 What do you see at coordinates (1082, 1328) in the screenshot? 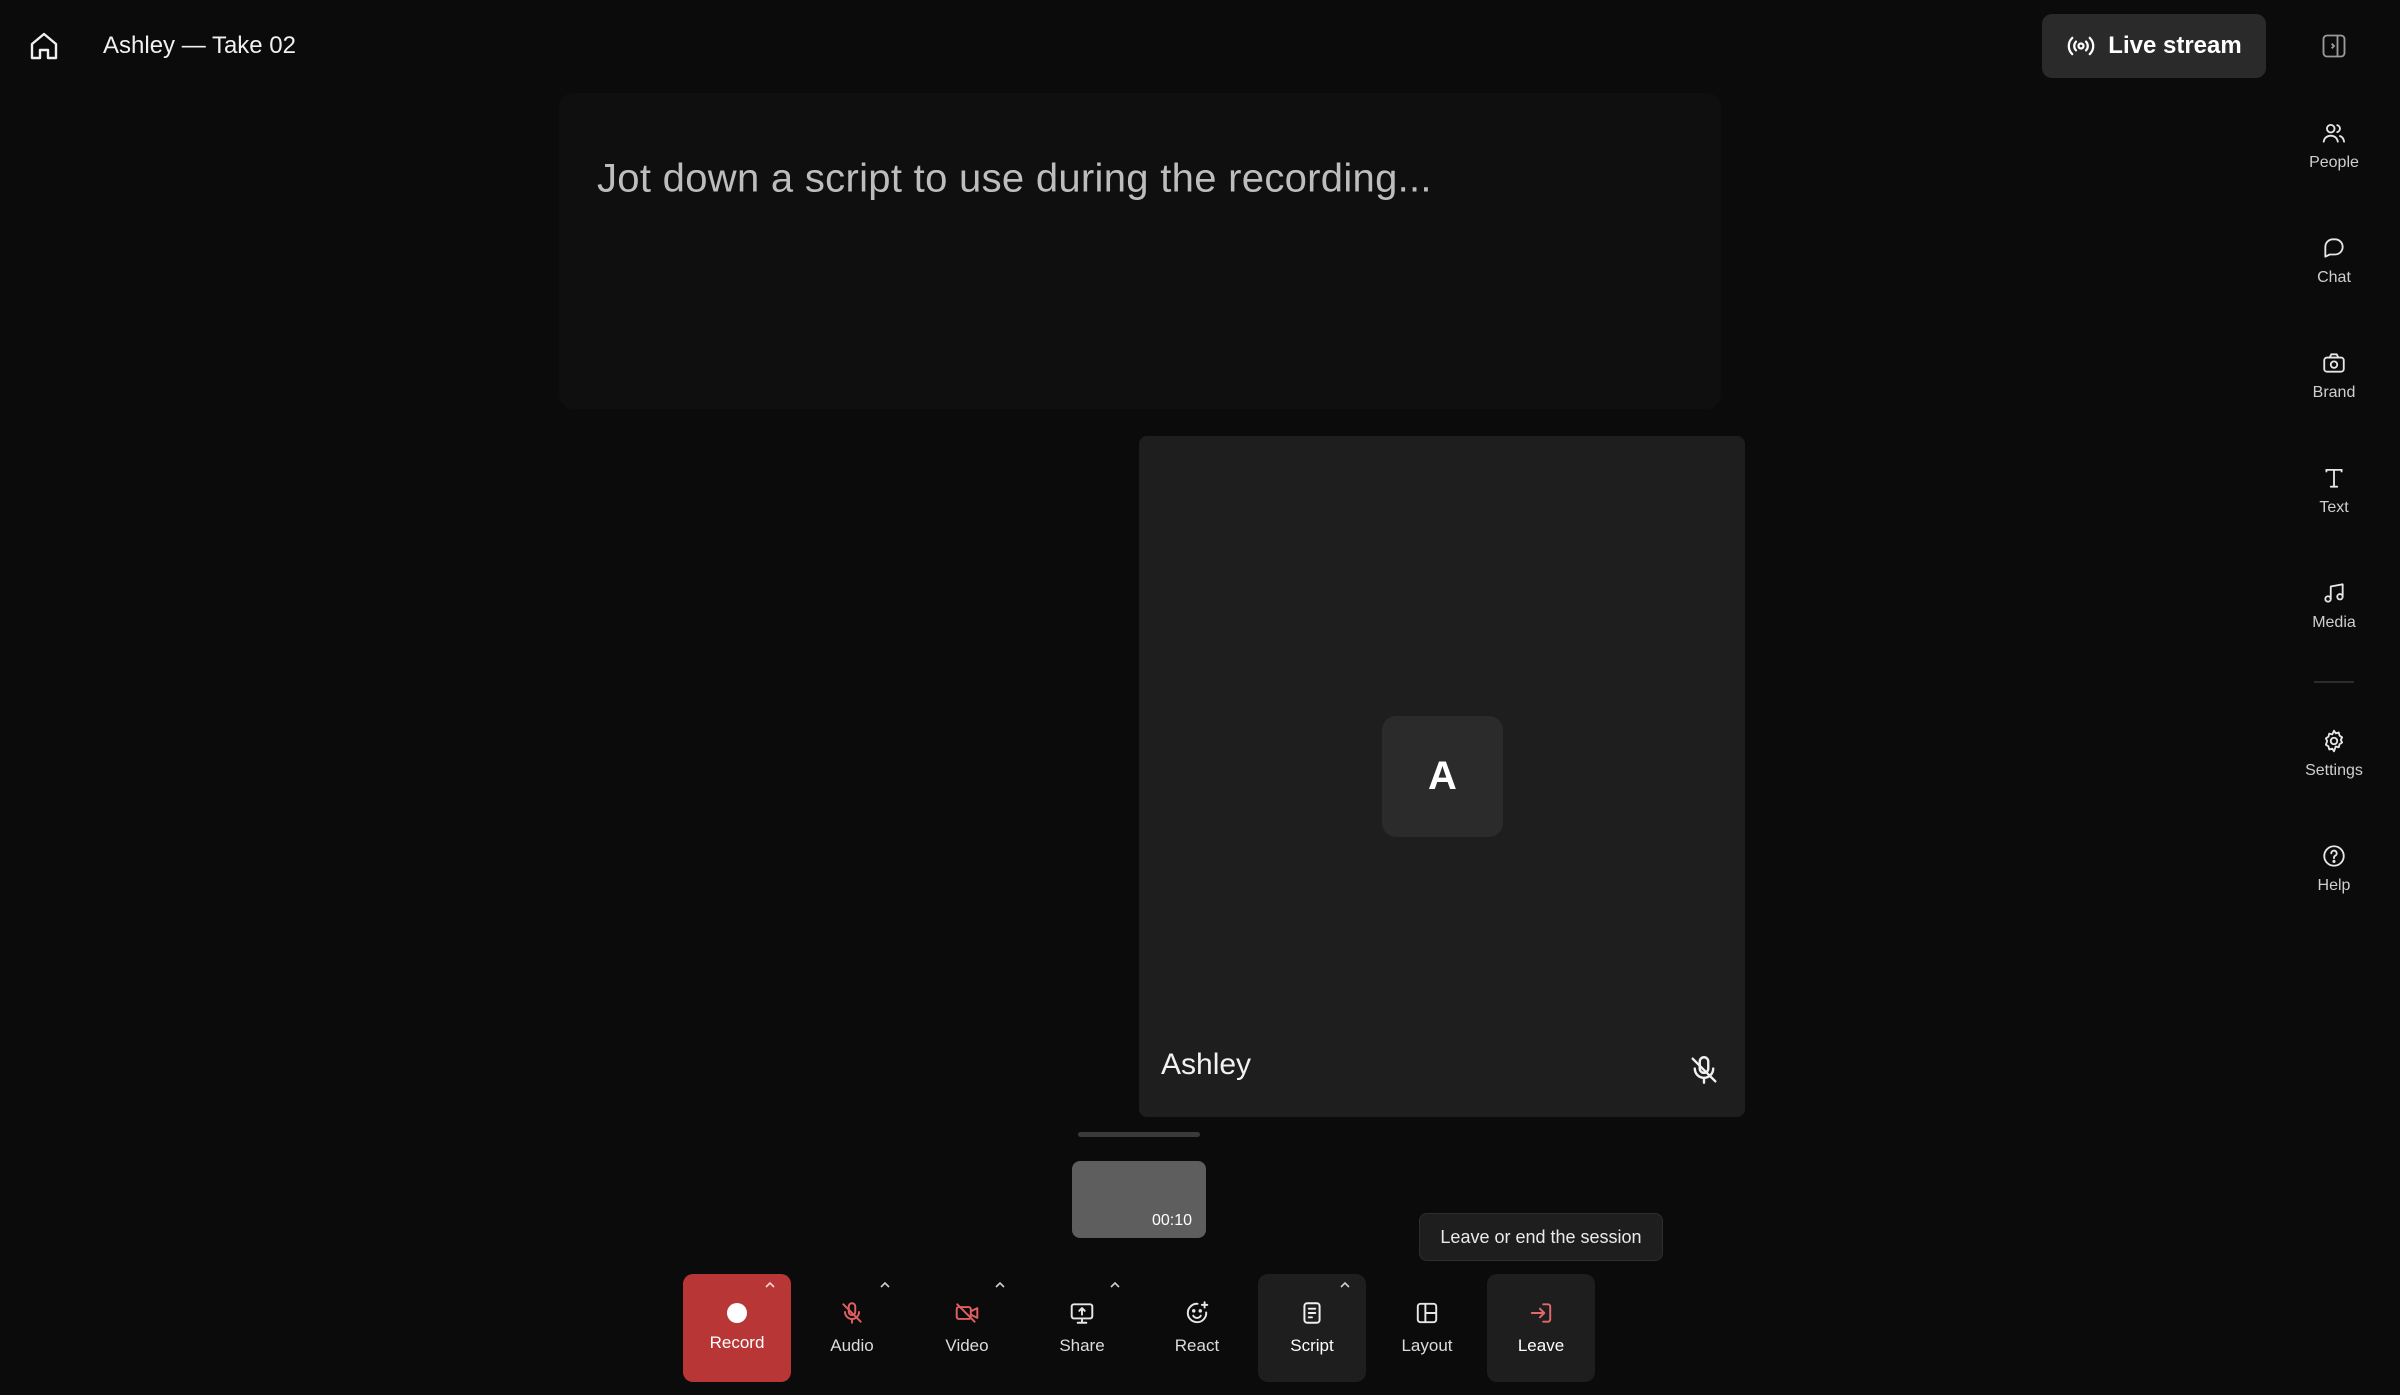
I see `share-button: Share` at bounding box center [1082, 1328].